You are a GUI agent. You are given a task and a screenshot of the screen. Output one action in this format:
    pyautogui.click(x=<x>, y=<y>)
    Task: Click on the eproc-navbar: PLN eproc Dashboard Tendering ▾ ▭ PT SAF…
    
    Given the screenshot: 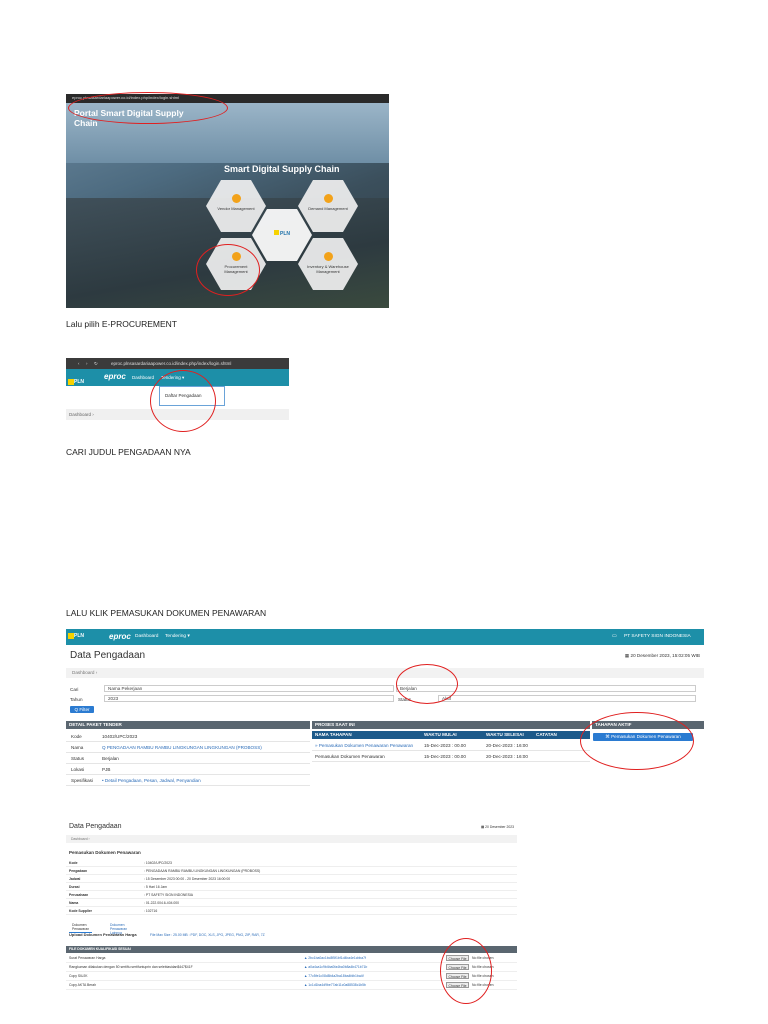 What is the action you would take?
    pyautogui.click(x=385, y=637)
    